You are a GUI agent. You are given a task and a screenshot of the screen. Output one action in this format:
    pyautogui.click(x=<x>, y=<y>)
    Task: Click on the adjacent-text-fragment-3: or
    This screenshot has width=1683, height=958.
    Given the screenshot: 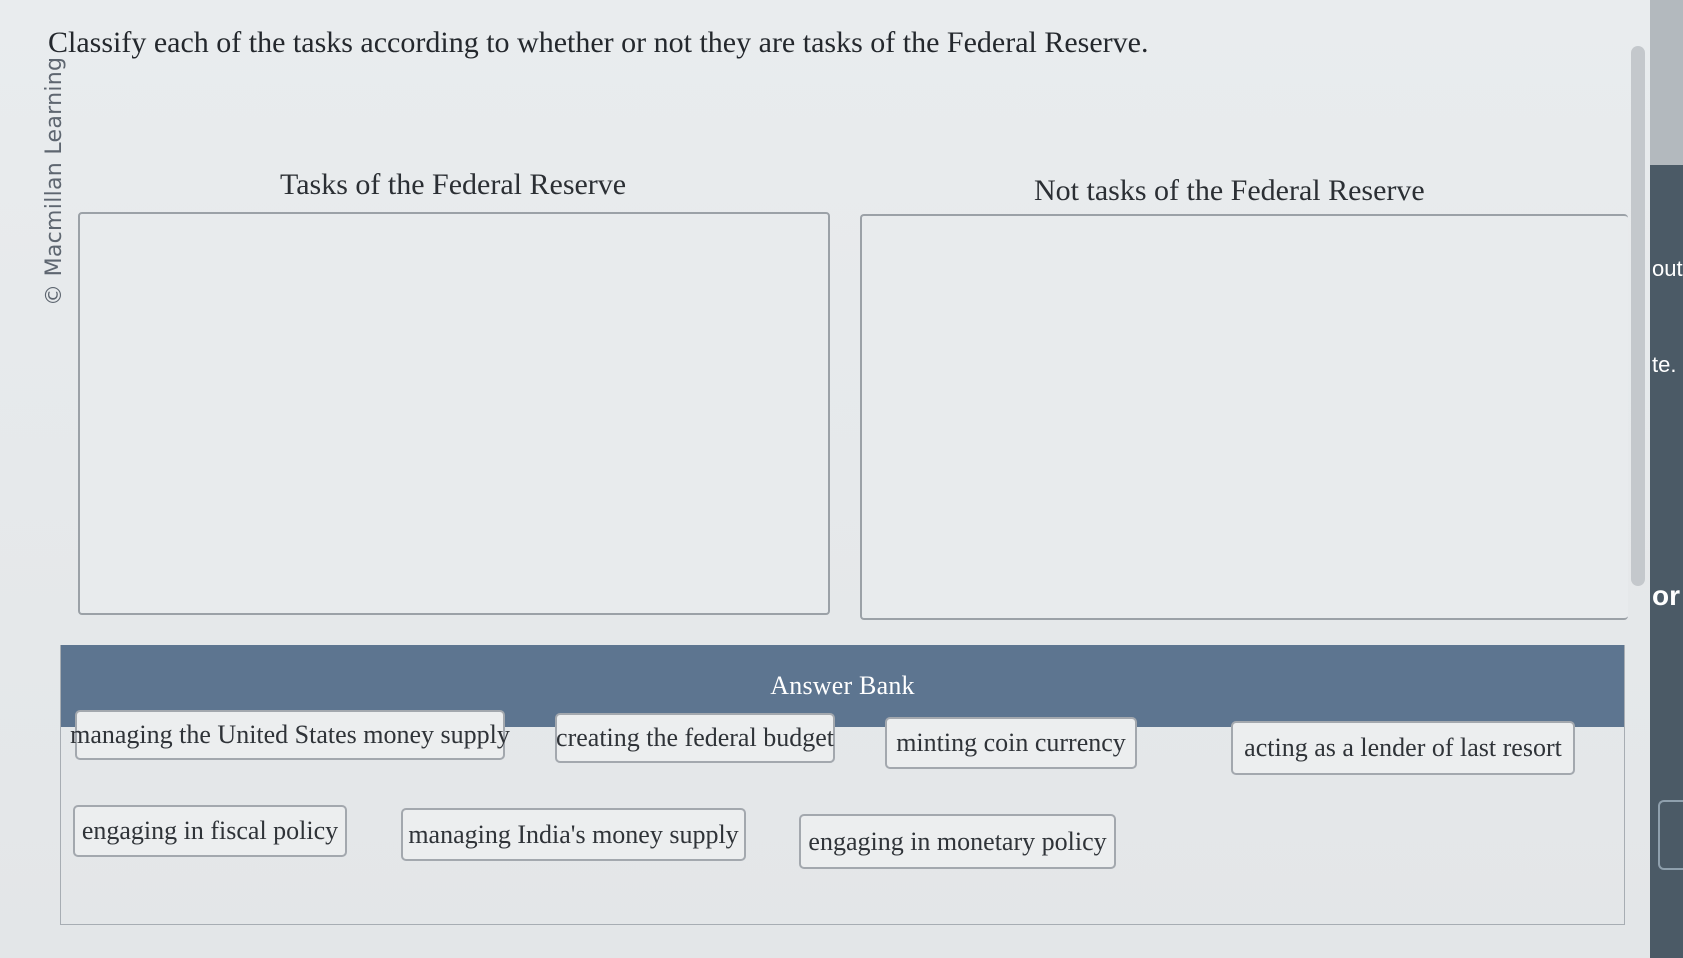 What is the action you would take?
    pyautogui.click(x=1666, y=595)
    